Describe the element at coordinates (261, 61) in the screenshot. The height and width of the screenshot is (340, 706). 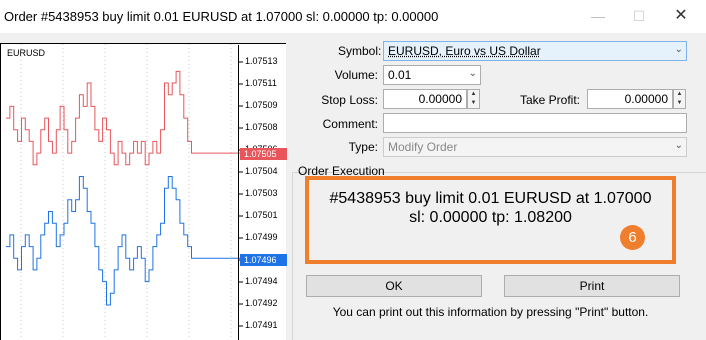
I see `price-tick-label: 1.07513` at that location.